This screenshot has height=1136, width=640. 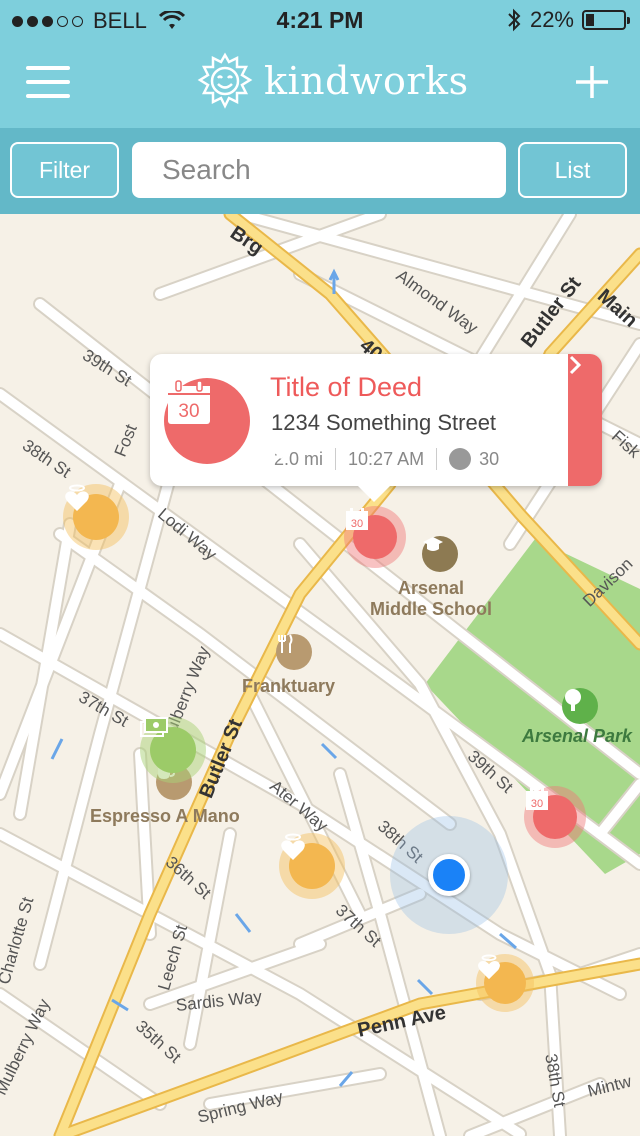 What do you see at coordinates (165, 816) in the screenshot?
I see `cafe-label: Espresso A Mano` at bounding box center [165, 816].